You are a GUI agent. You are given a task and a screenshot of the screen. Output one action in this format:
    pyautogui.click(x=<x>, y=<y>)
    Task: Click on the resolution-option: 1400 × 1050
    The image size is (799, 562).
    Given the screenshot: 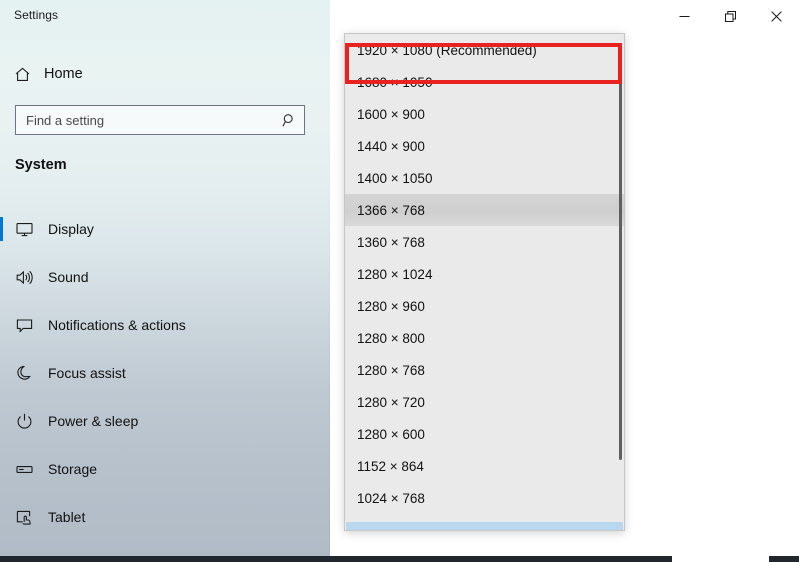 What is the action you would take?
    pyautogui.click(x=484, y=178)
    